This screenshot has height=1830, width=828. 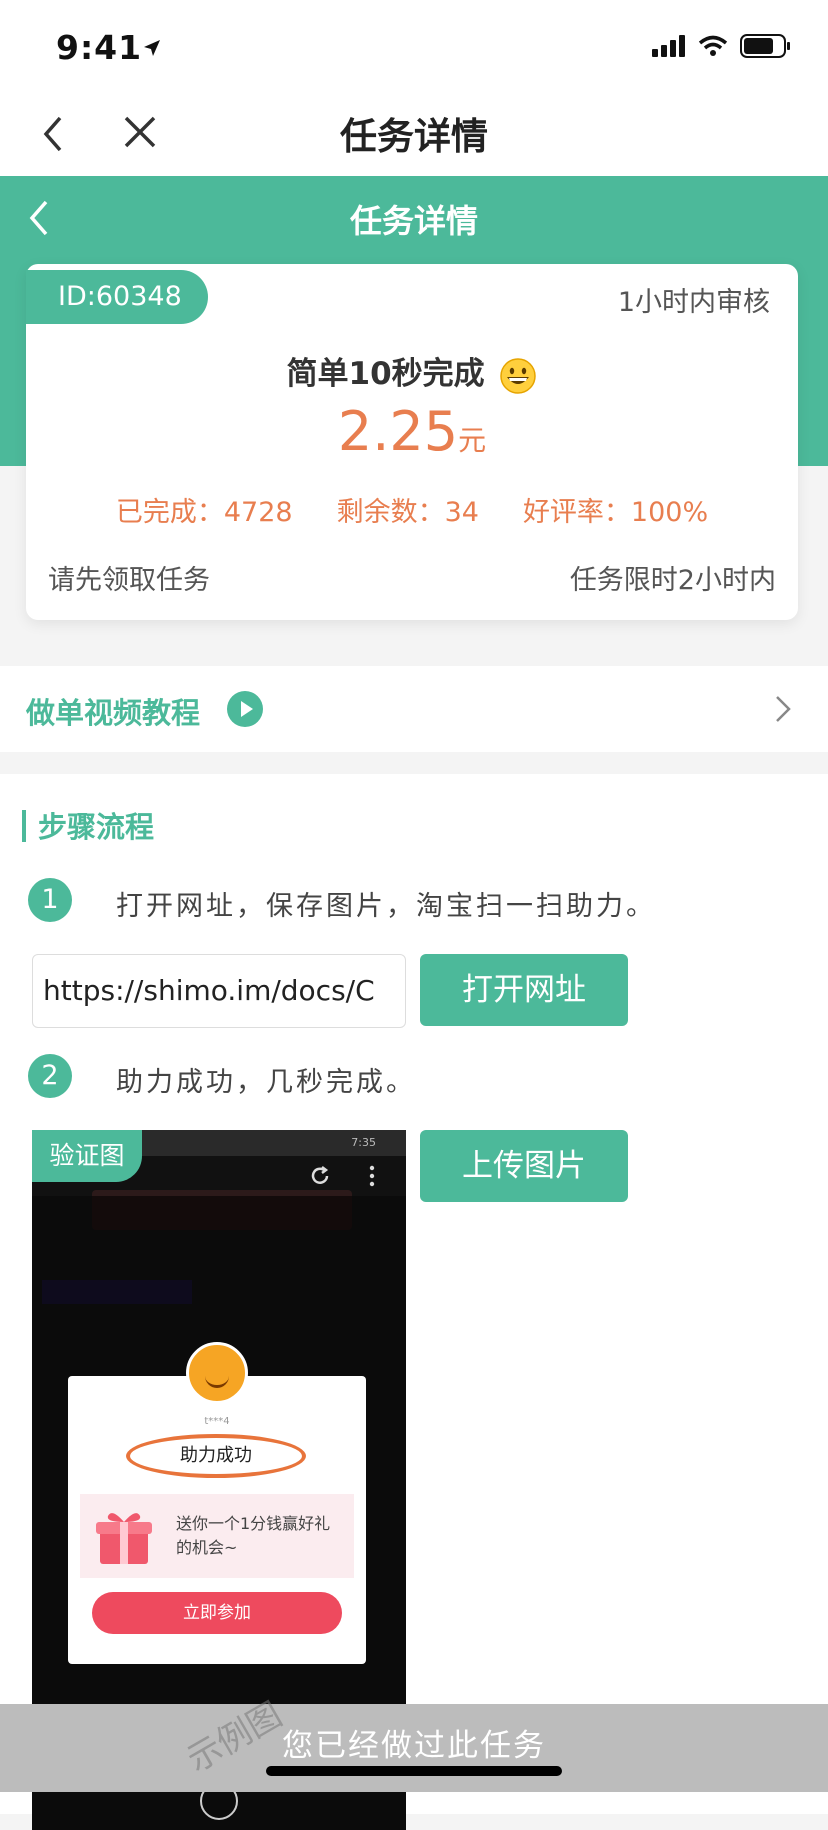 What do you see at coordinates (99, 47) in the screenshot?
I see `status-time: 9:41` at bounding box center [99, 47].